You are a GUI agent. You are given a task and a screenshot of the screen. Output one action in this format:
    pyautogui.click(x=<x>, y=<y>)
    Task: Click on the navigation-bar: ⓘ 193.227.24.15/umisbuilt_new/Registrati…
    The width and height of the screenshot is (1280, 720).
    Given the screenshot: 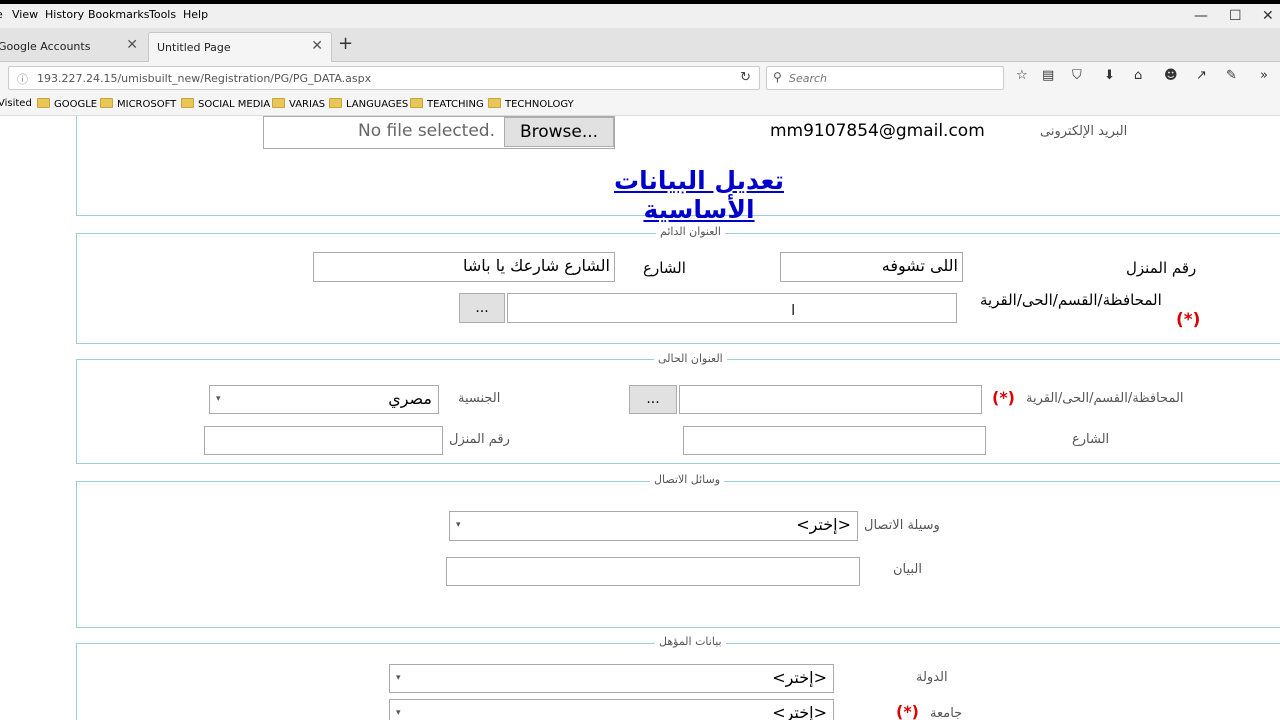 What is the action you would take?
    pyautogui.click(x=640, y=78)
    